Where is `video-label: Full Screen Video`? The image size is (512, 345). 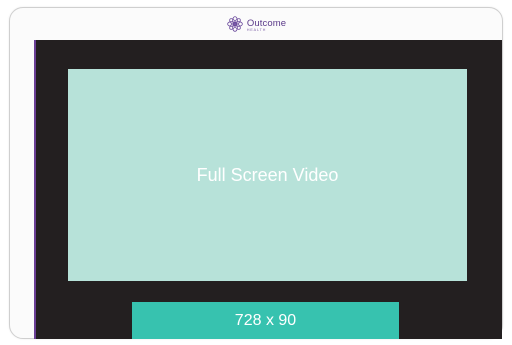
video-label: Full Screen Video is located at coordinates (267, 174).